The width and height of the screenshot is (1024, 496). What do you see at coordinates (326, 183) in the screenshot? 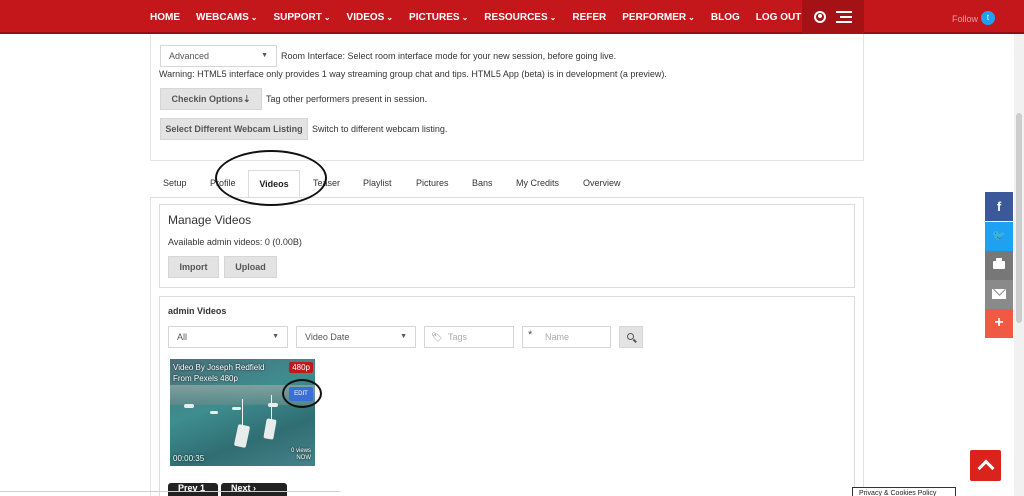
I see `tab-teaser: Teaser` at bounding box center [326, 183].